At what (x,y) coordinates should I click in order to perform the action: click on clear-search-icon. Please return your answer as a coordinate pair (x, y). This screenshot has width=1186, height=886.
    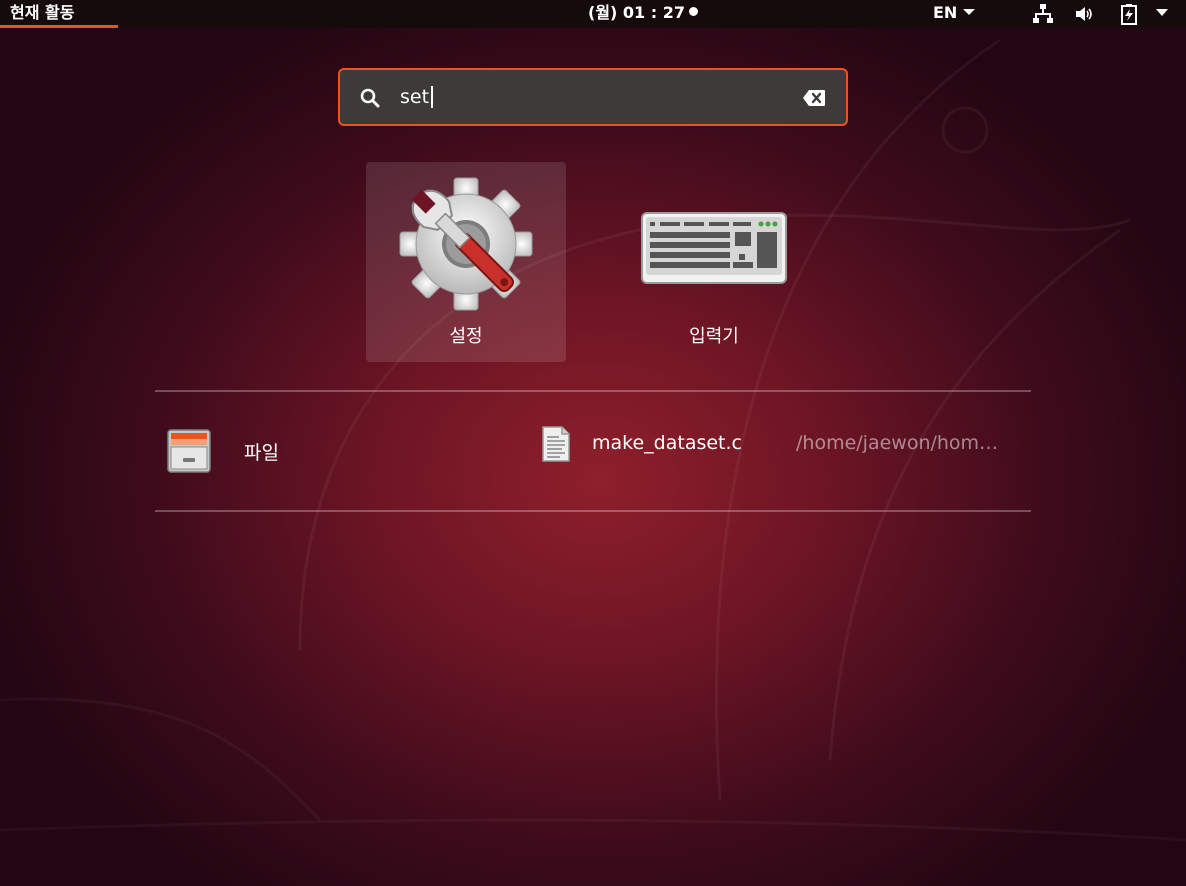
    Looking at the image, I should click on (814, 98).